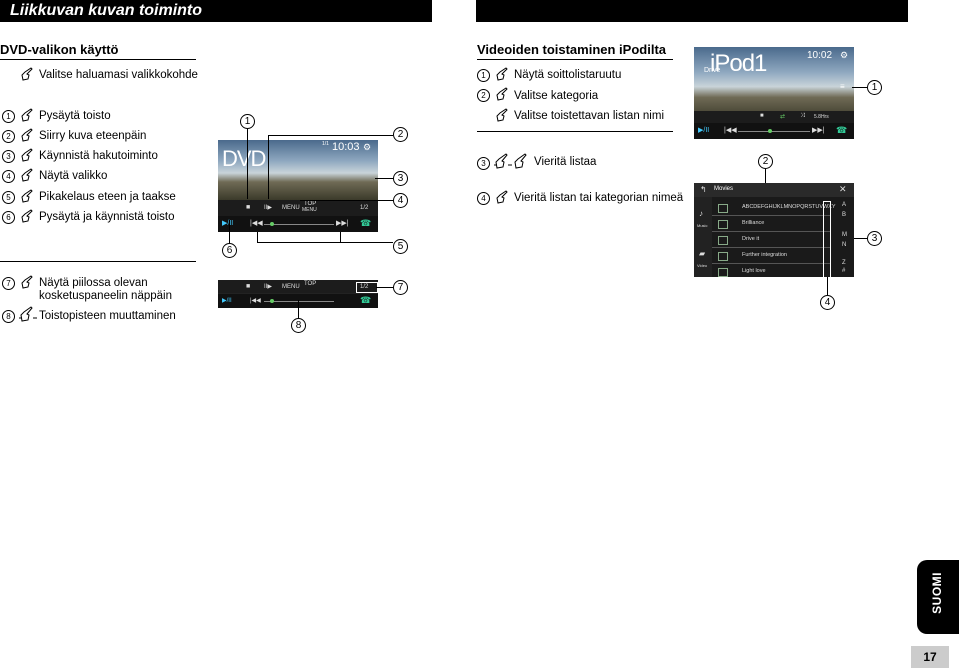 The image size is (959, 669). What do you see at coordinates (771, 256) in the screenshot?
I see `list-item: Further integration` at bounding box center [771, 256].